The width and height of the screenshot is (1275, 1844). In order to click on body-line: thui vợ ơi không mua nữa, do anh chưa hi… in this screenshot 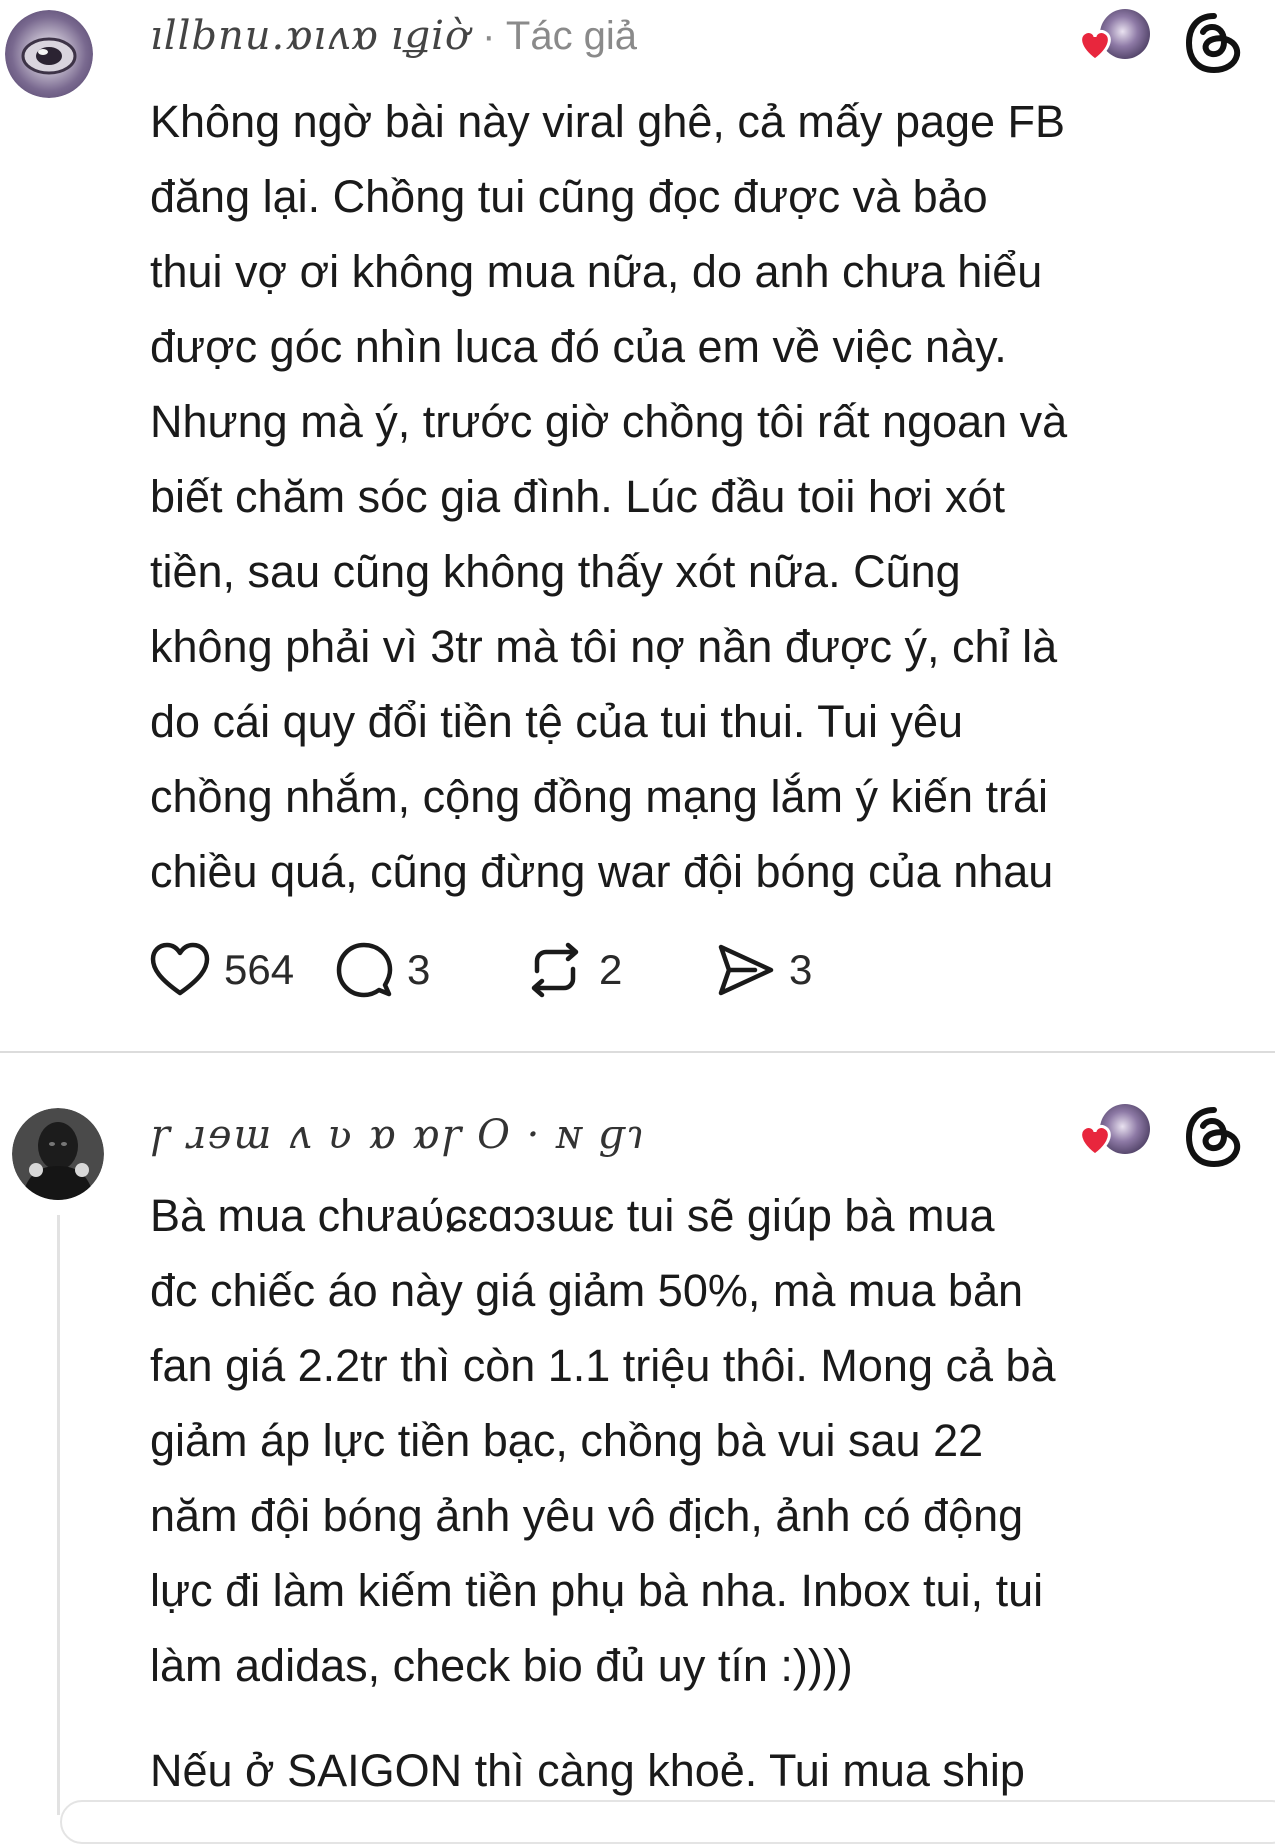, I will do `click(596, 271)`.